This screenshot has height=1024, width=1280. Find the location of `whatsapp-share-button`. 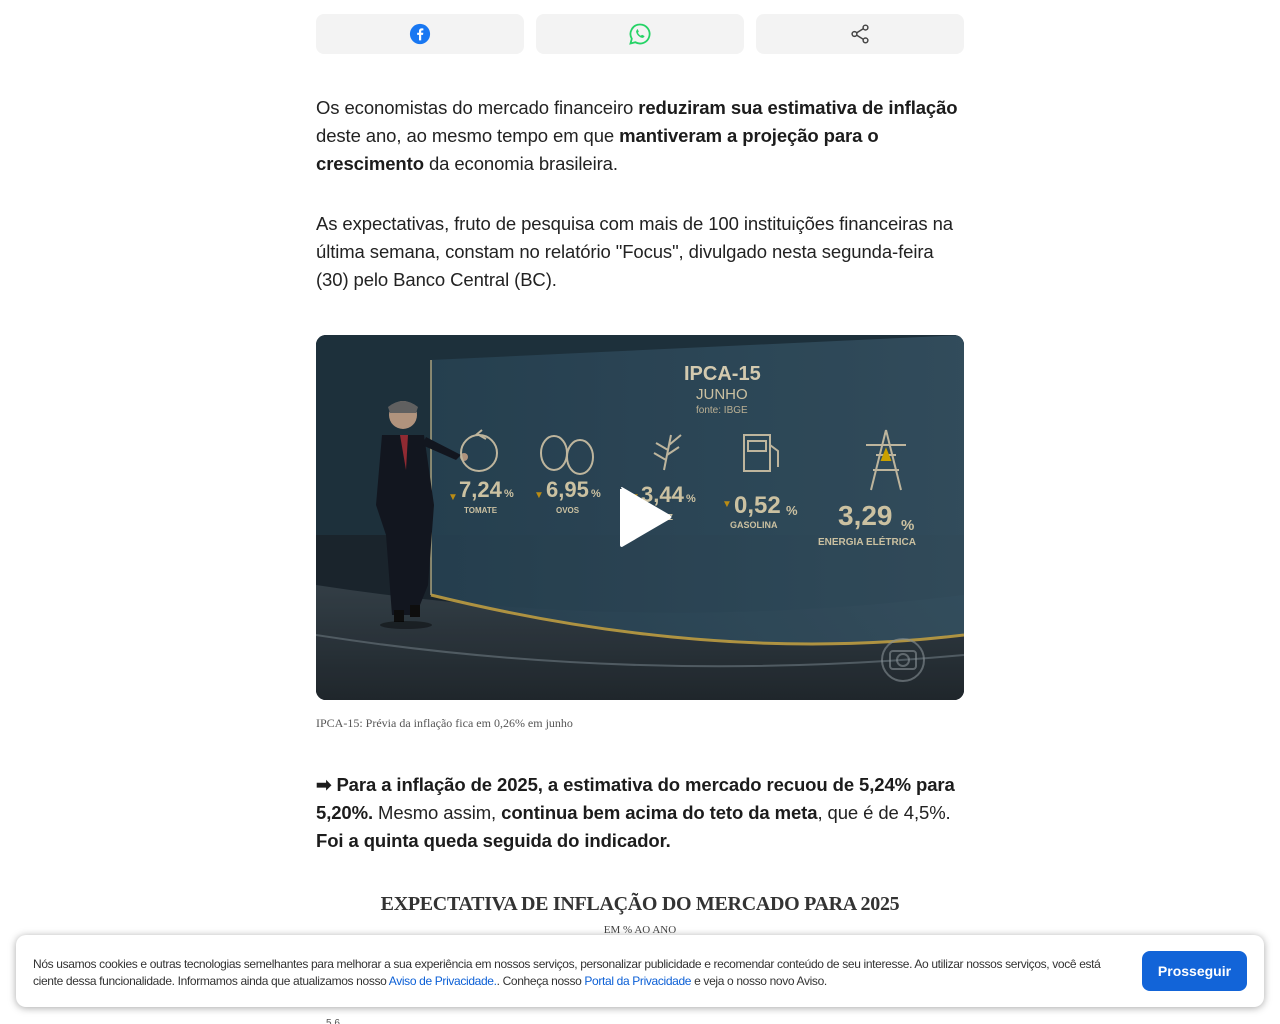

whatsapp-share-button is located at coordinates (640, 34).